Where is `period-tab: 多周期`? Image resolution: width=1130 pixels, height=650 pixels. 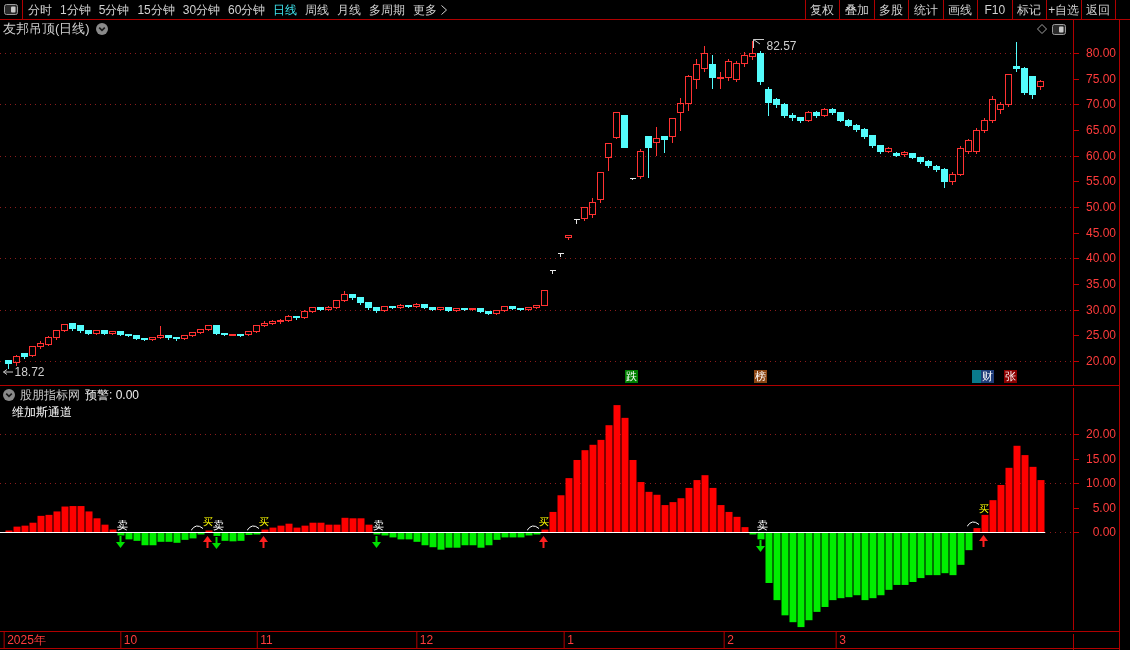
period-tab: 多周期 is located at coordinates (387, 9).